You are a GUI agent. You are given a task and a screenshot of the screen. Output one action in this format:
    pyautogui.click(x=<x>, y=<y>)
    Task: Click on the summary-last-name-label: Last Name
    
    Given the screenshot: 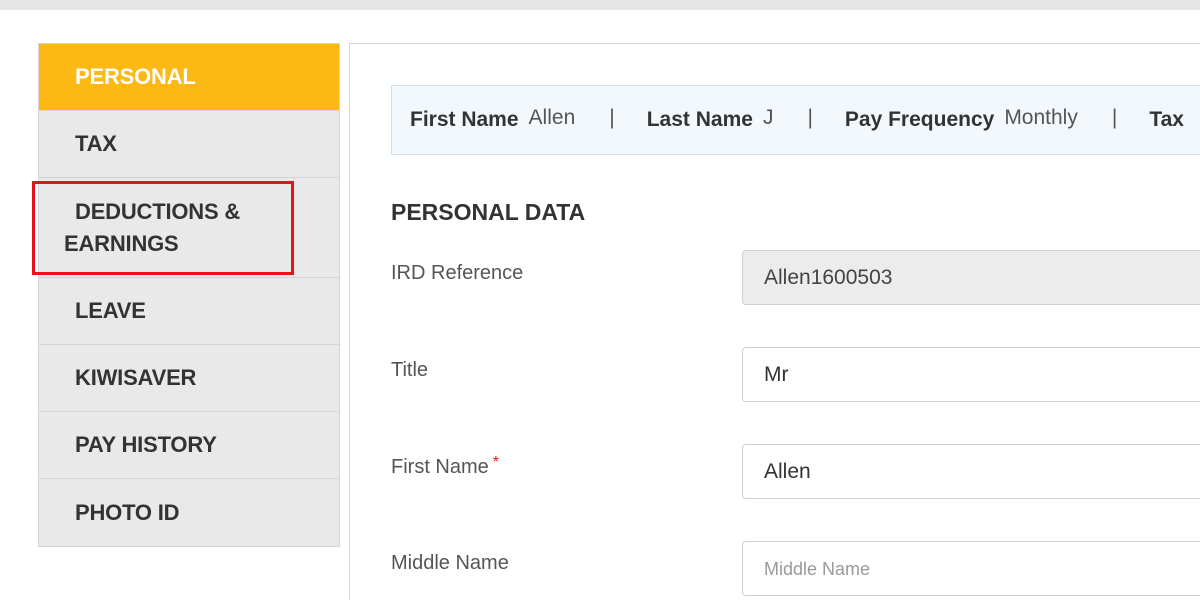 What is the action you would take?
    pyautogui.click(x=699, y=119)
    